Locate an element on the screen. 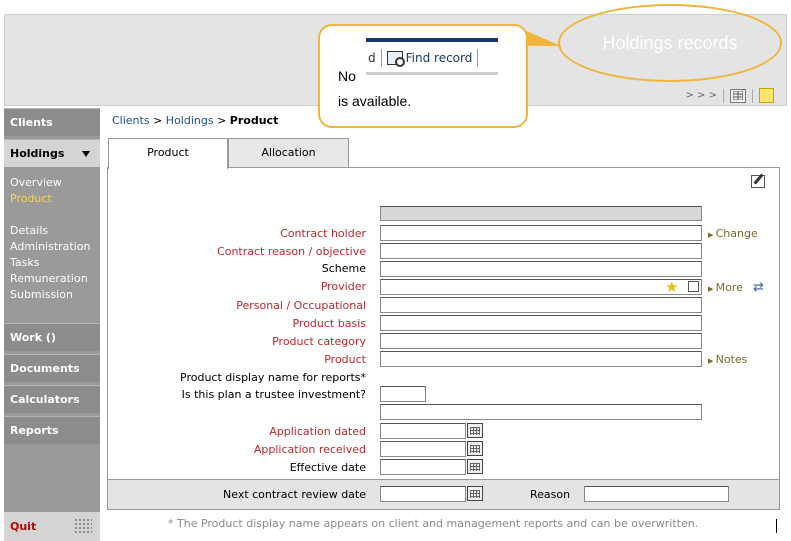 The width and height of the screenshot is (791, 541). scheme-label: Scheme is located at coordinates (343, 268).